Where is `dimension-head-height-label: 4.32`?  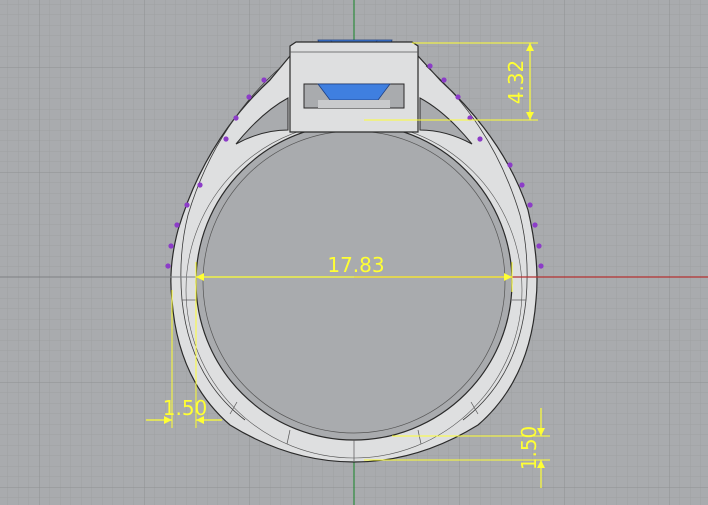
dimension-head-height-label: 4.32 is located at coordinates (516, 82).